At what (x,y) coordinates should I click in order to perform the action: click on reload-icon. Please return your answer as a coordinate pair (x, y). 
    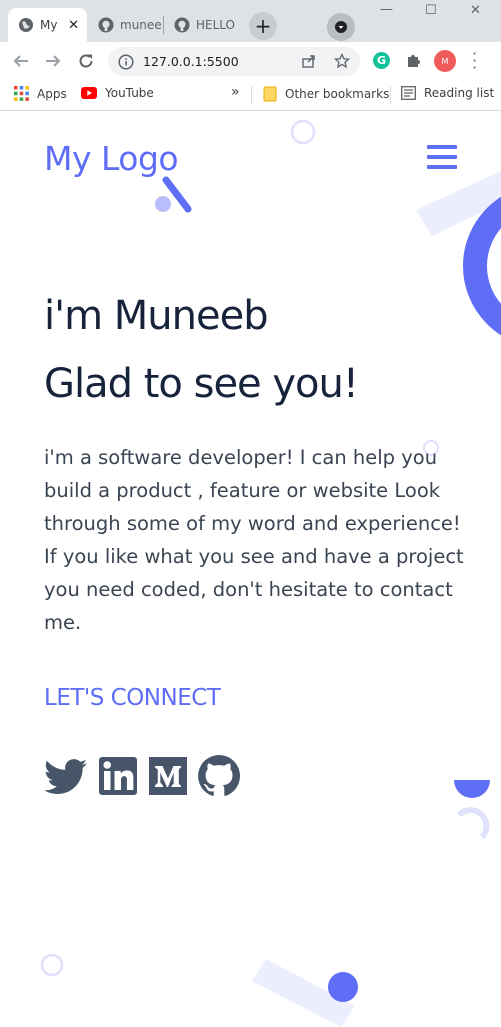
    Looking at the image, I should click on (86, 61).